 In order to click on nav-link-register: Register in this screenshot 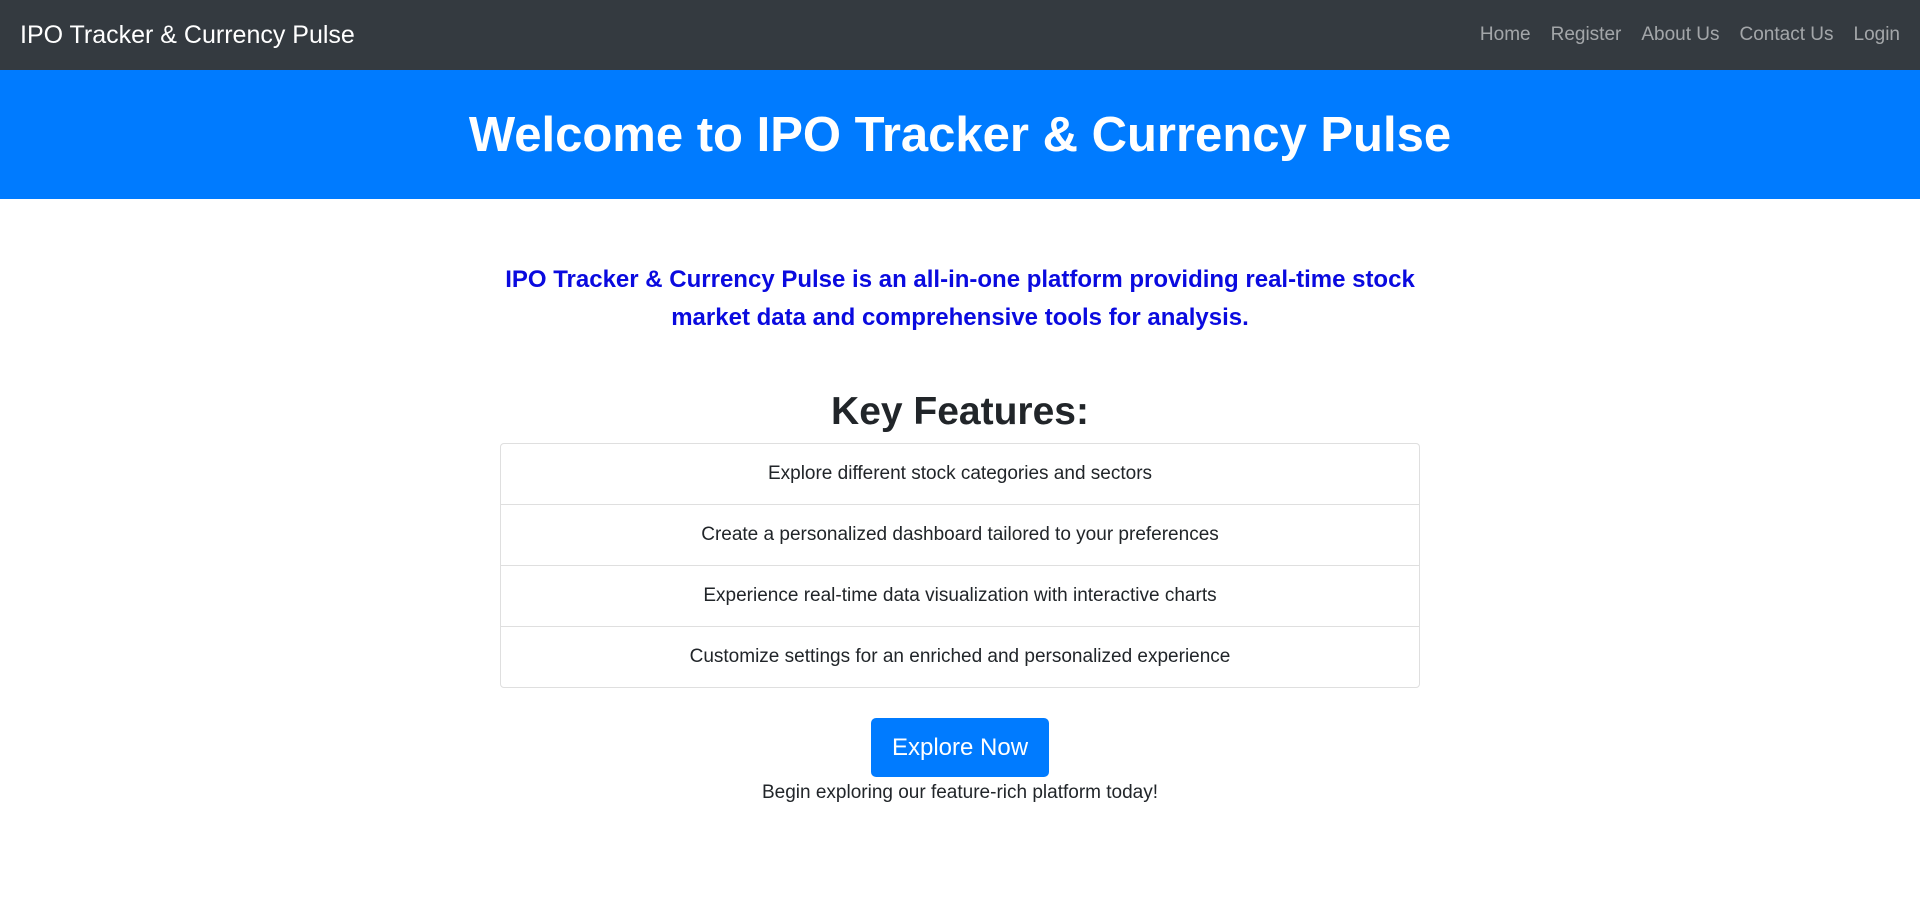, I will do `click(1586, 35)`.